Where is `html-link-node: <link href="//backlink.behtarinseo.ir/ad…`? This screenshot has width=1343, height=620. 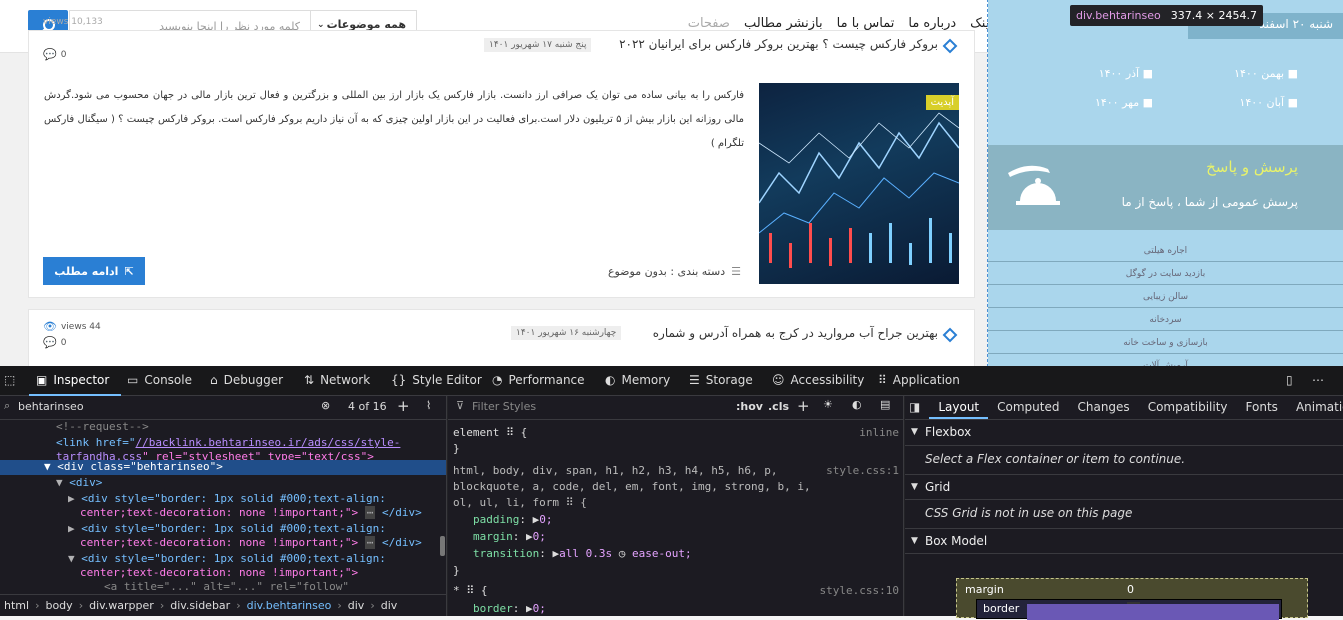
html-link-node: <link href="//backlink.behtarinseo.ir/ad… is located at coordinates (228, 442).